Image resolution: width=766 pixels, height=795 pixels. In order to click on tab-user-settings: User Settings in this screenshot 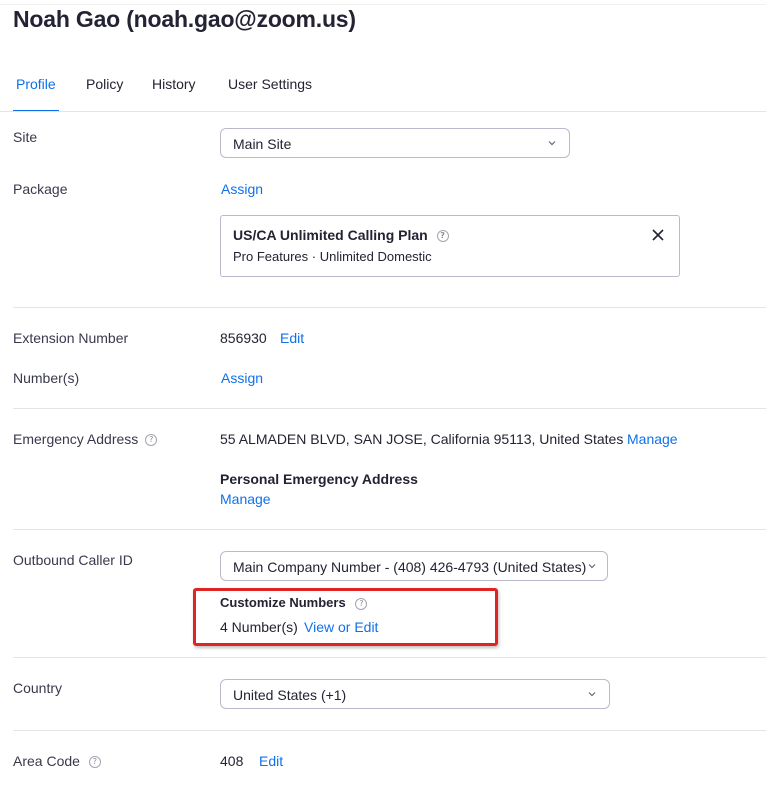, I will do `click(270, 84)`.